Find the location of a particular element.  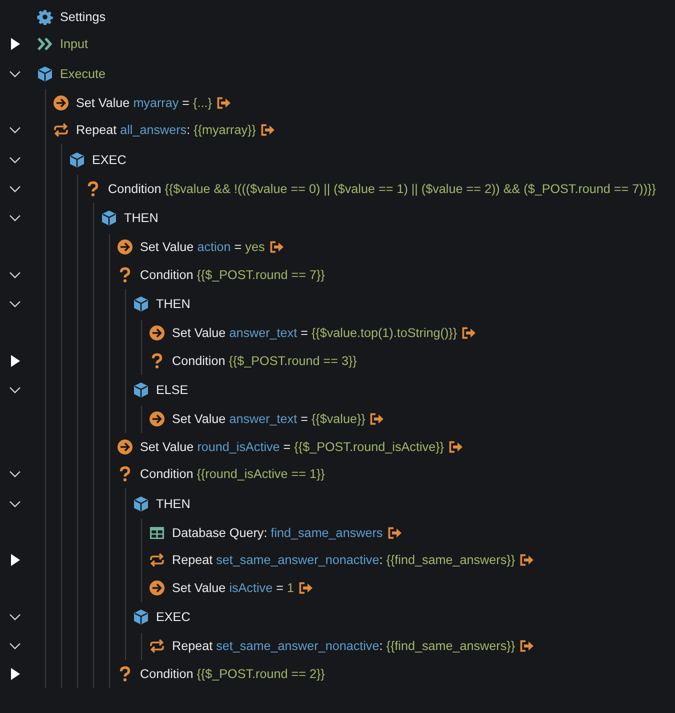

node-label: Database Query: find_same_answers is located at coordinates (277, 532).